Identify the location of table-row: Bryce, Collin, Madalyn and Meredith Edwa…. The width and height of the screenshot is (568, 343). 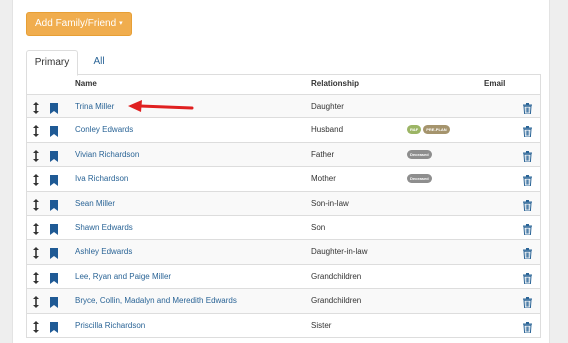
(283, 301).